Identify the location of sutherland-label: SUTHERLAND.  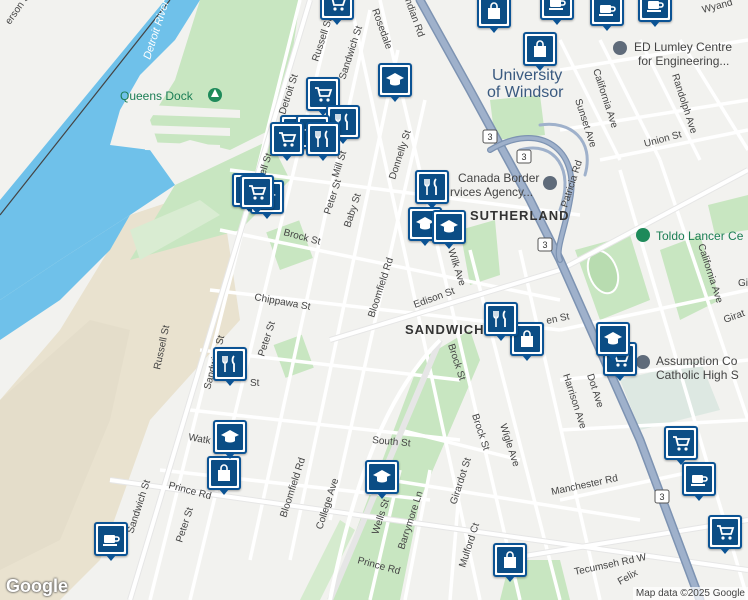
(520, 215).